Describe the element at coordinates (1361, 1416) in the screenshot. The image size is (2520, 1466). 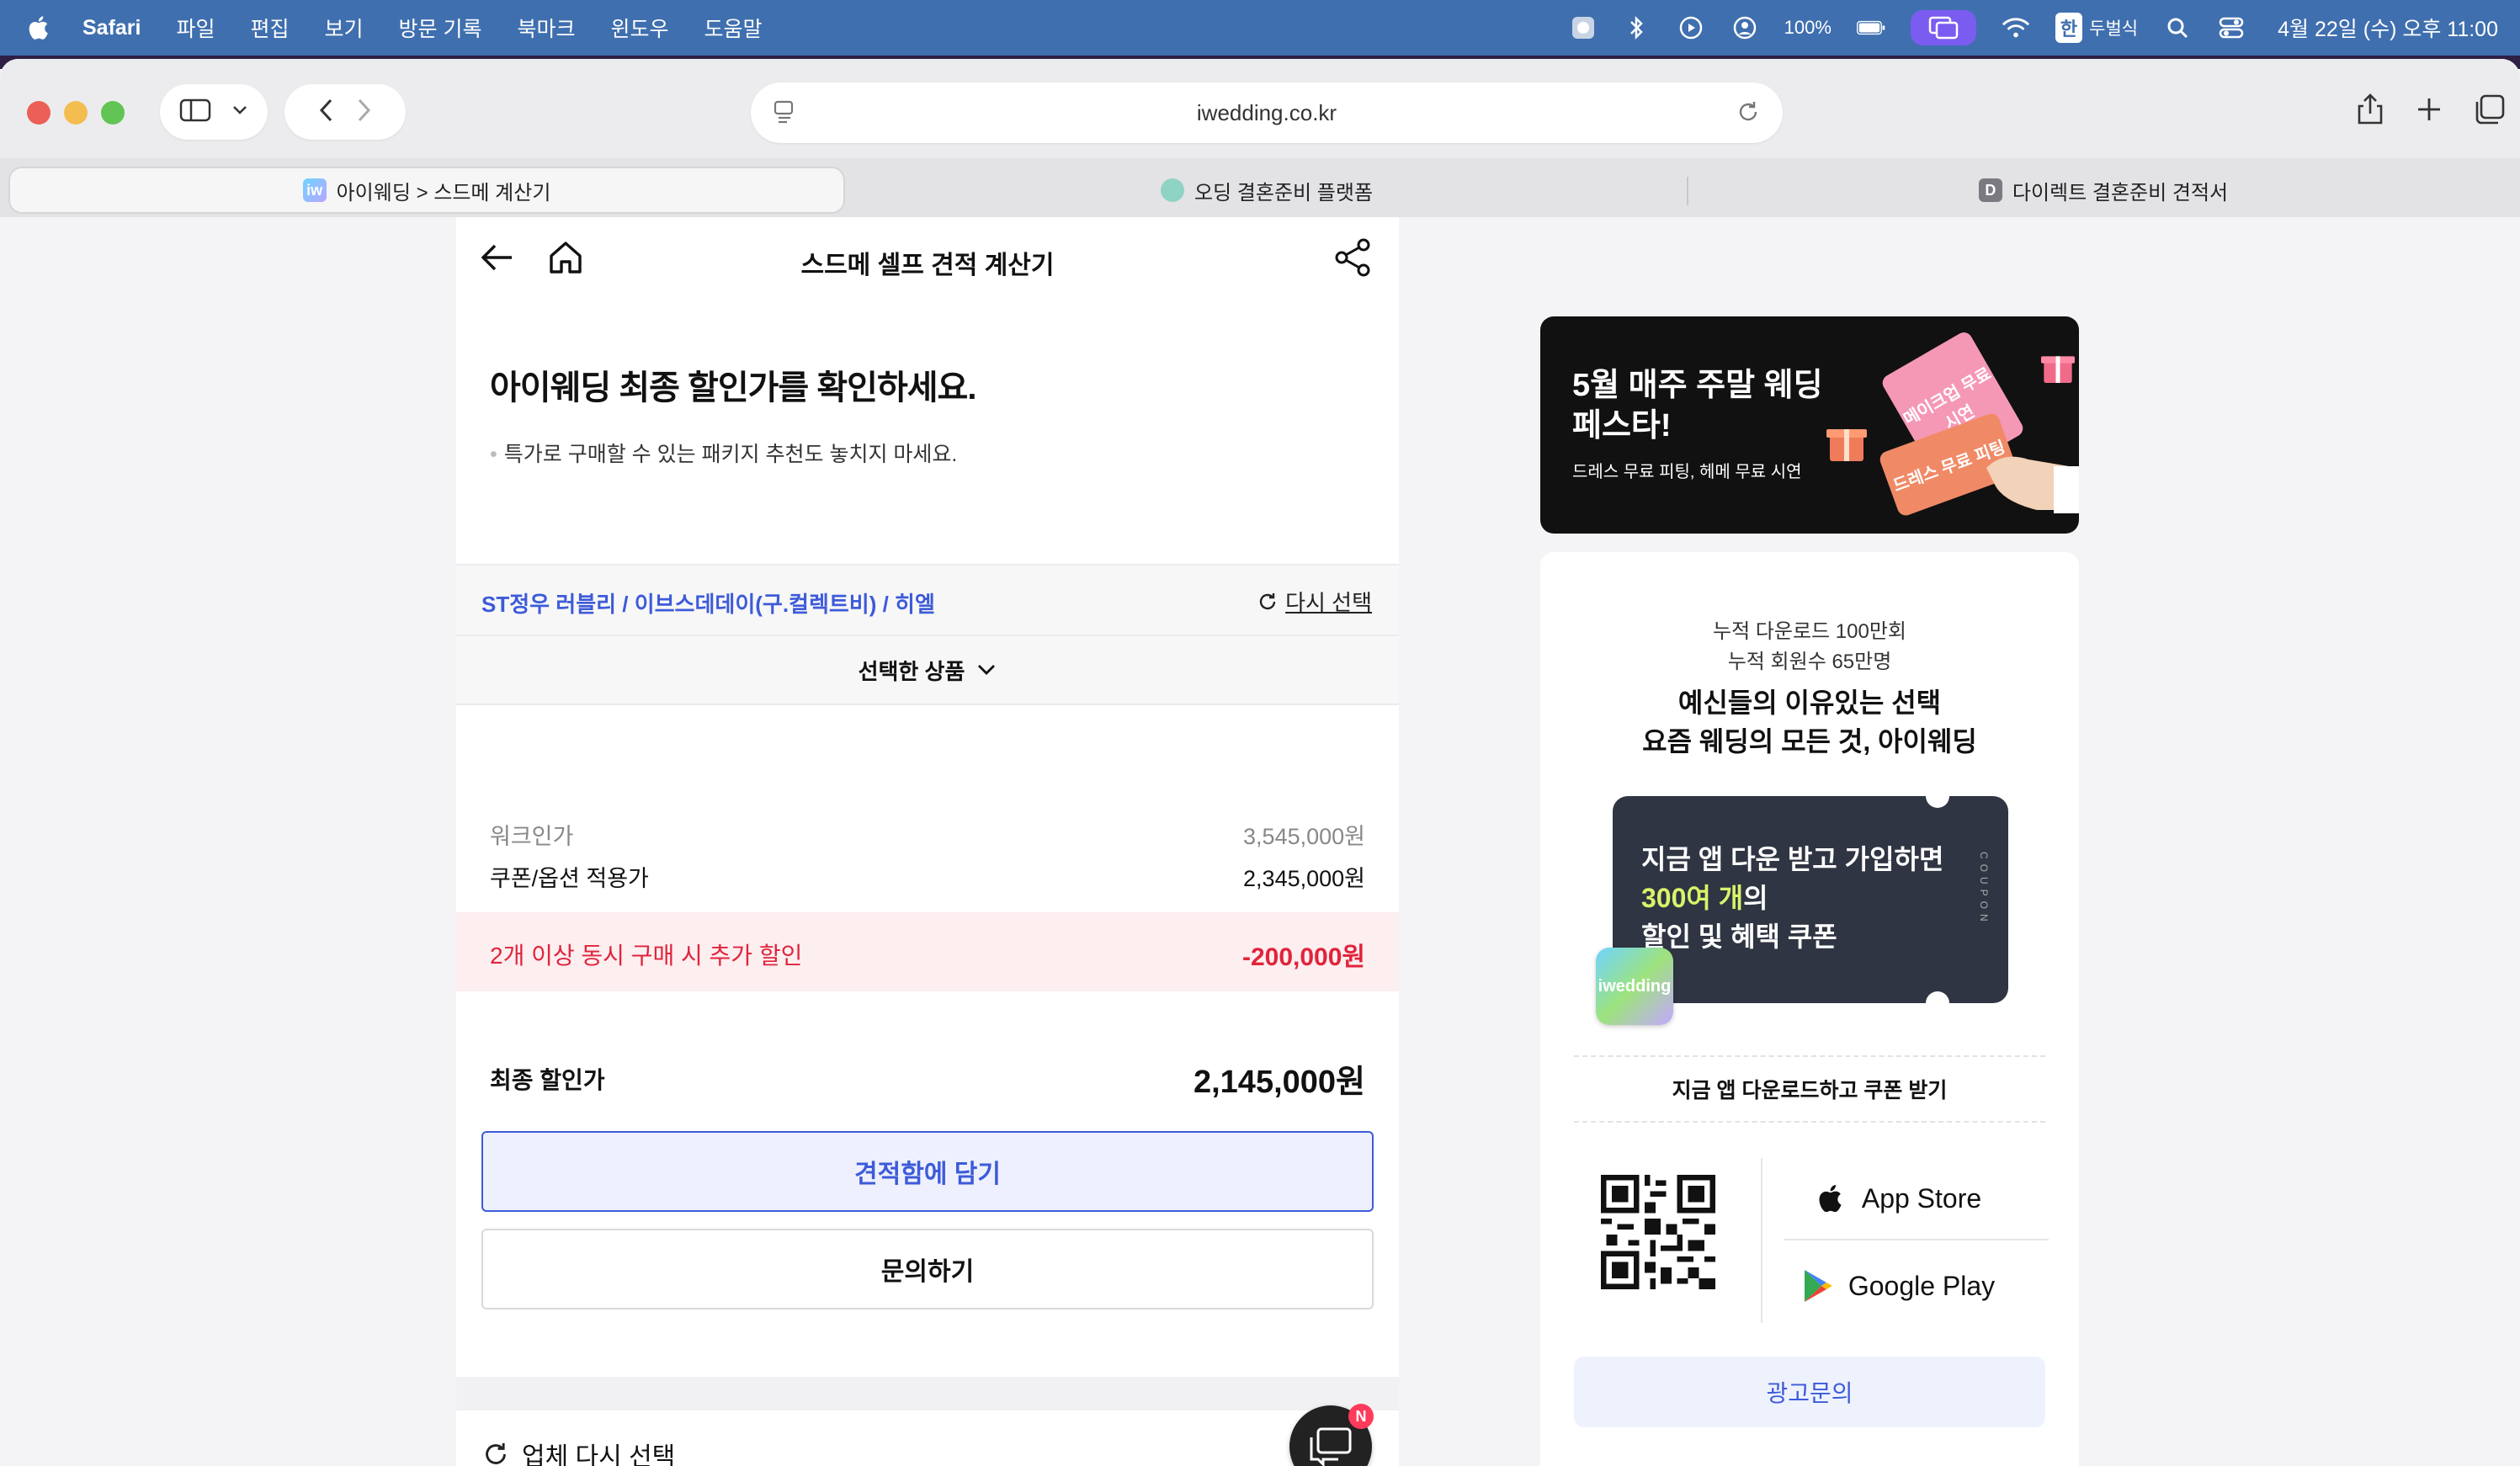
I see `chat-notification-badge: N` at that location.